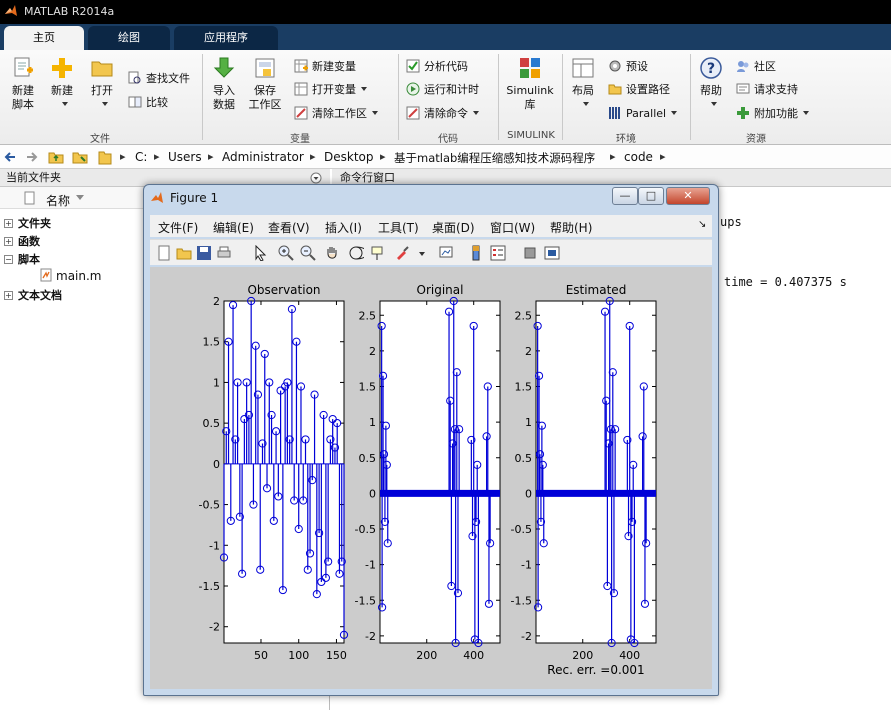 The width and height of the screenshot is (891, 710). I want to click on simulink-library-label: Simulink 库, so click(530, 97).